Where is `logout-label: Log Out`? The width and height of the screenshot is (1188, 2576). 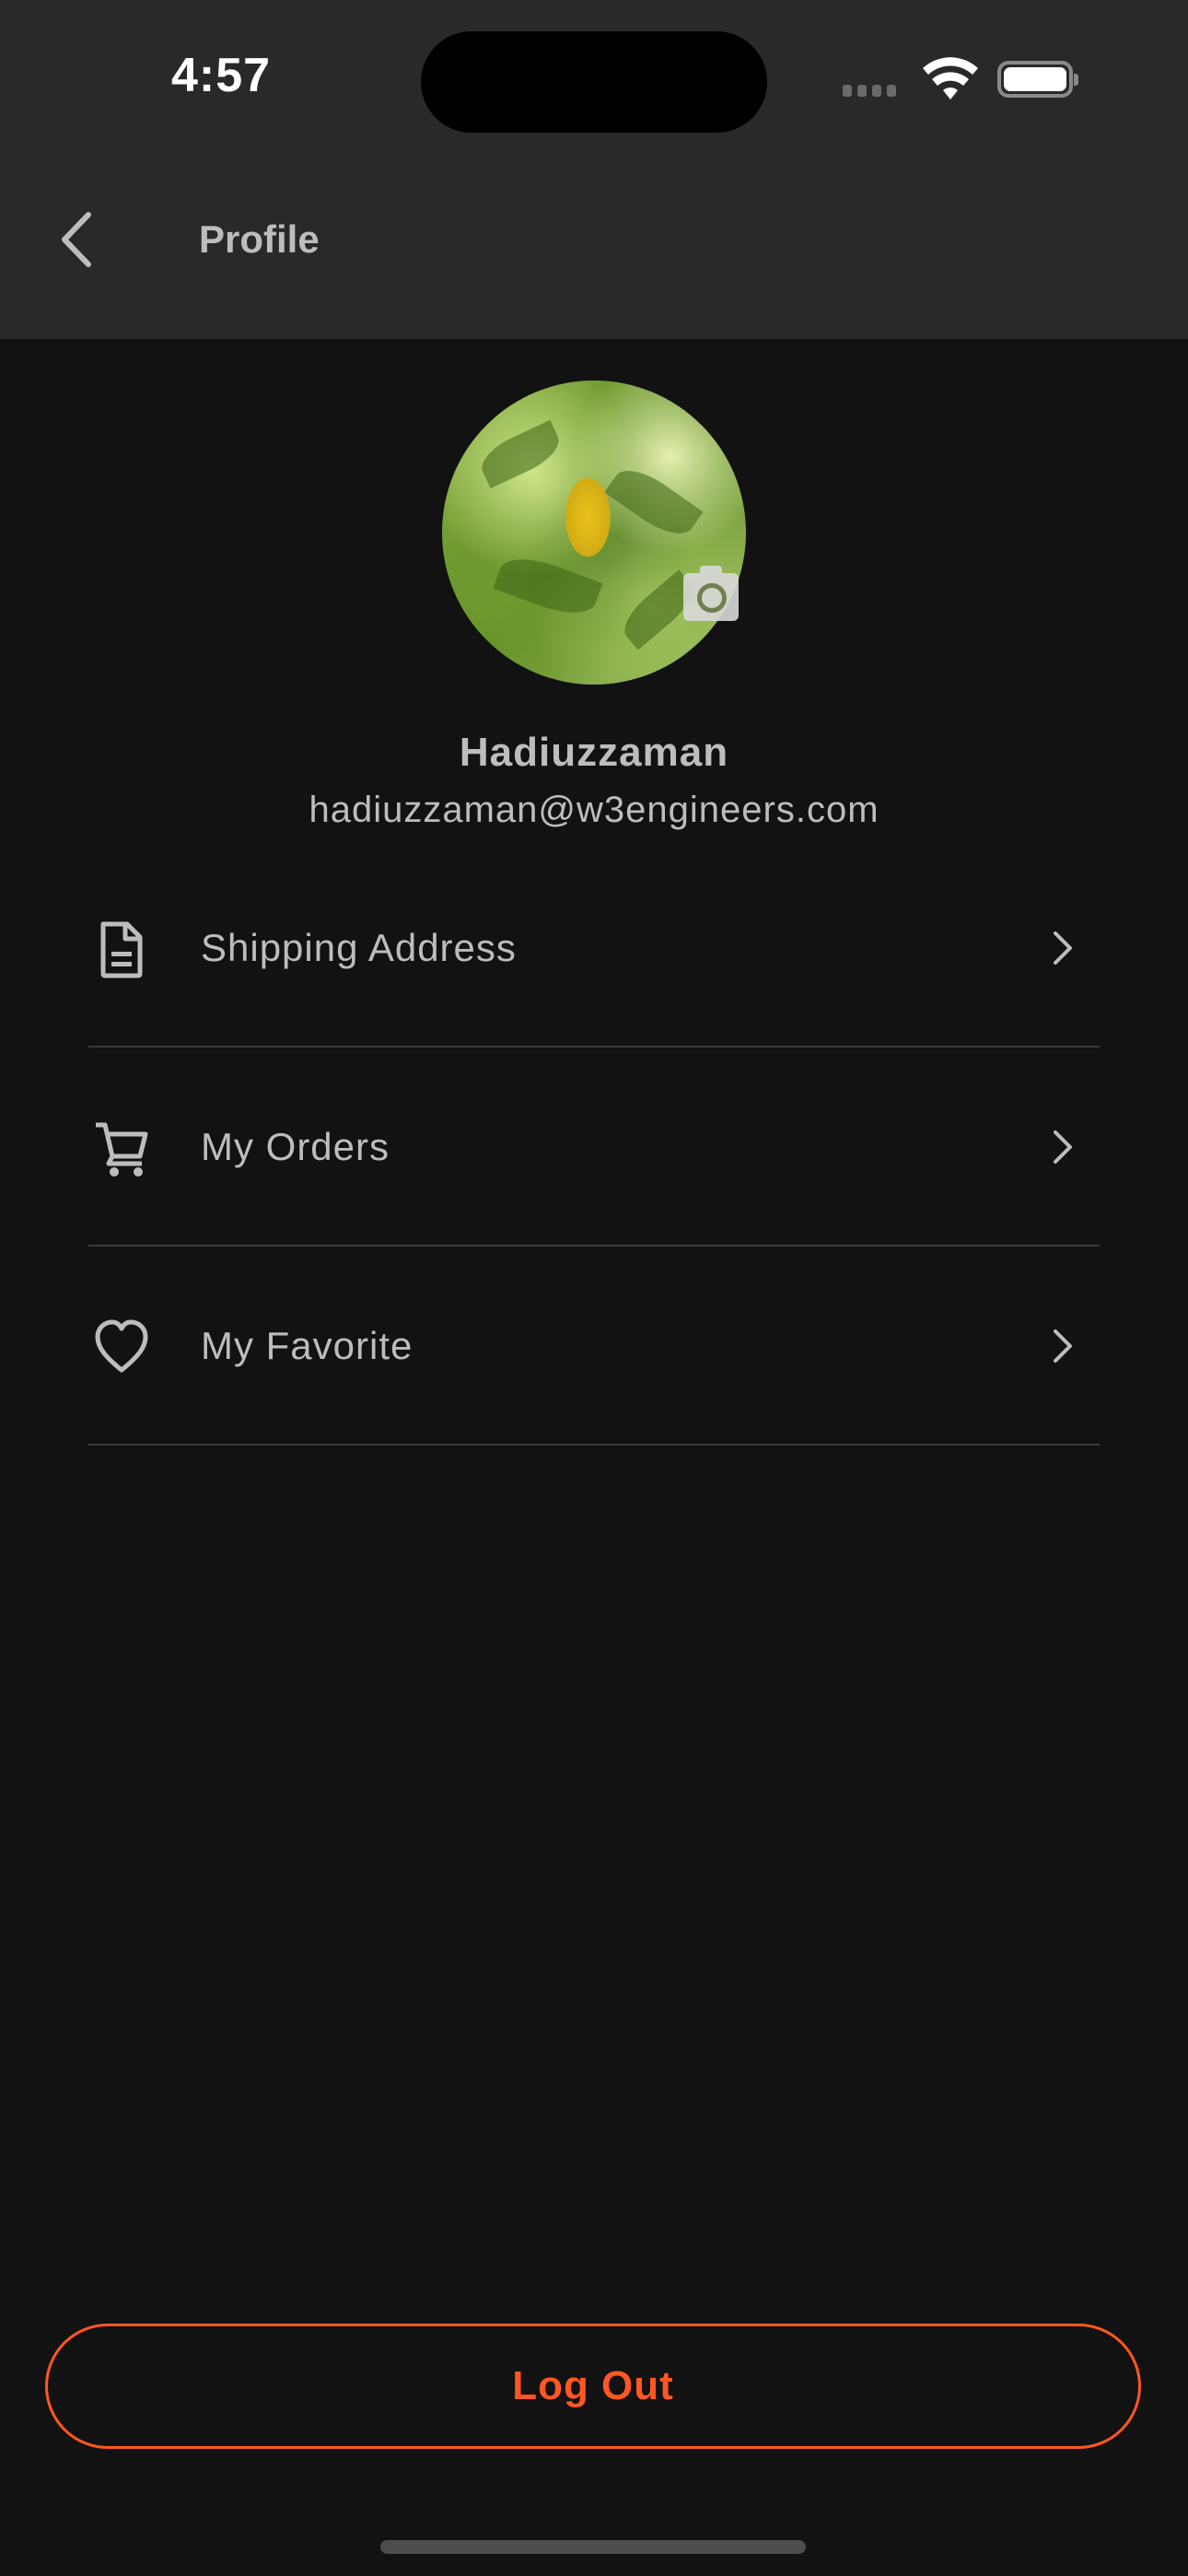
logout-label: Log Out is located at coordinates (593, 2385).